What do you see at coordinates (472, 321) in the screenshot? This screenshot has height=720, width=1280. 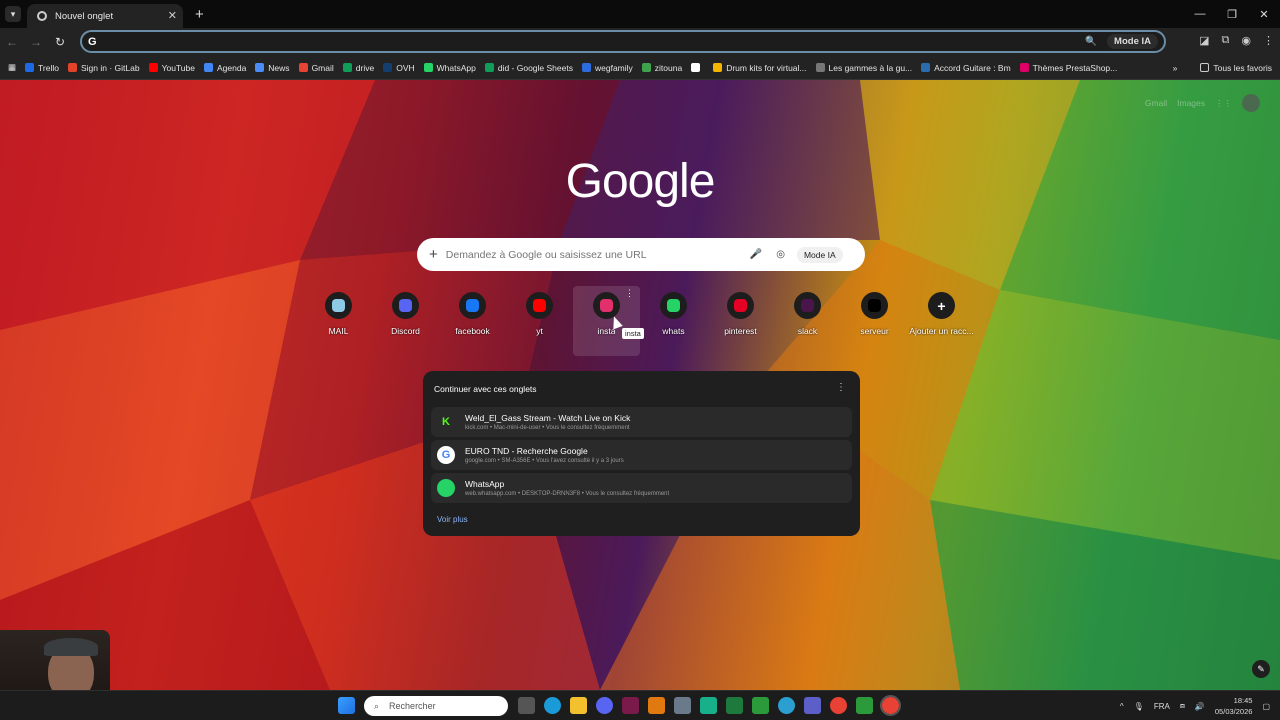 I see `shortcut-facebook: facebook` at bounding box center [472, 321].